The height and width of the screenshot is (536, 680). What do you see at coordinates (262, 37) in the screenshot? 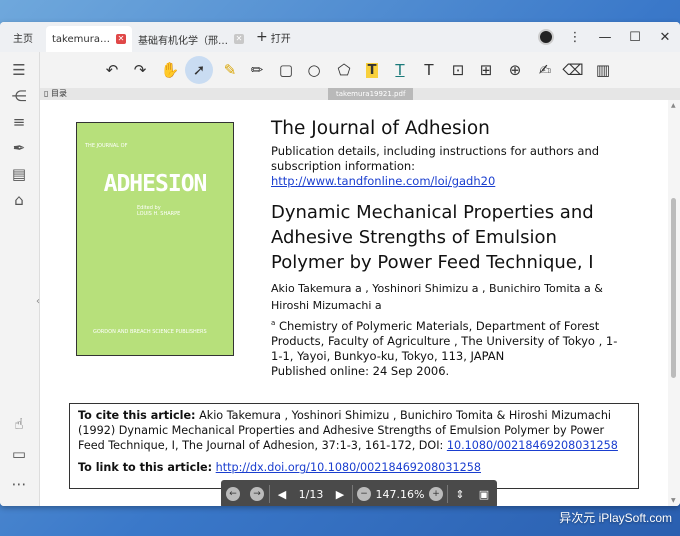
I see `plus-icon: +` at bounding box center [262, 37].